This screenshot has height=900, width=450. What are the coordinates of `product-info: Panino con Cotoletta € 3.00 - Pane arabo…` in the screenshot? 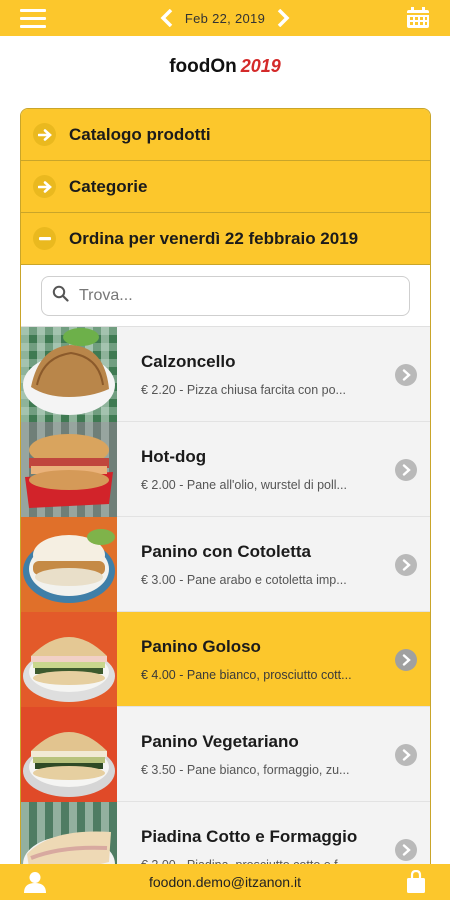 It's located at (266, 564).